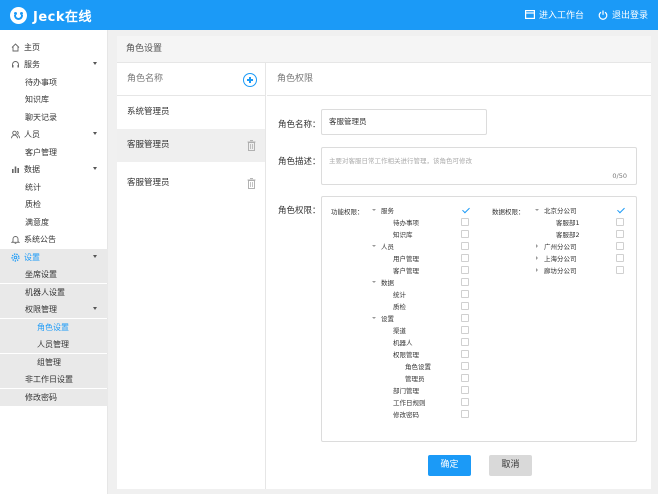 The height and width of the screenshot is (494, 658). Describe the element at coordinates (406, 270) in the screenshot. I see `tree-node: 客户管理` at that location.